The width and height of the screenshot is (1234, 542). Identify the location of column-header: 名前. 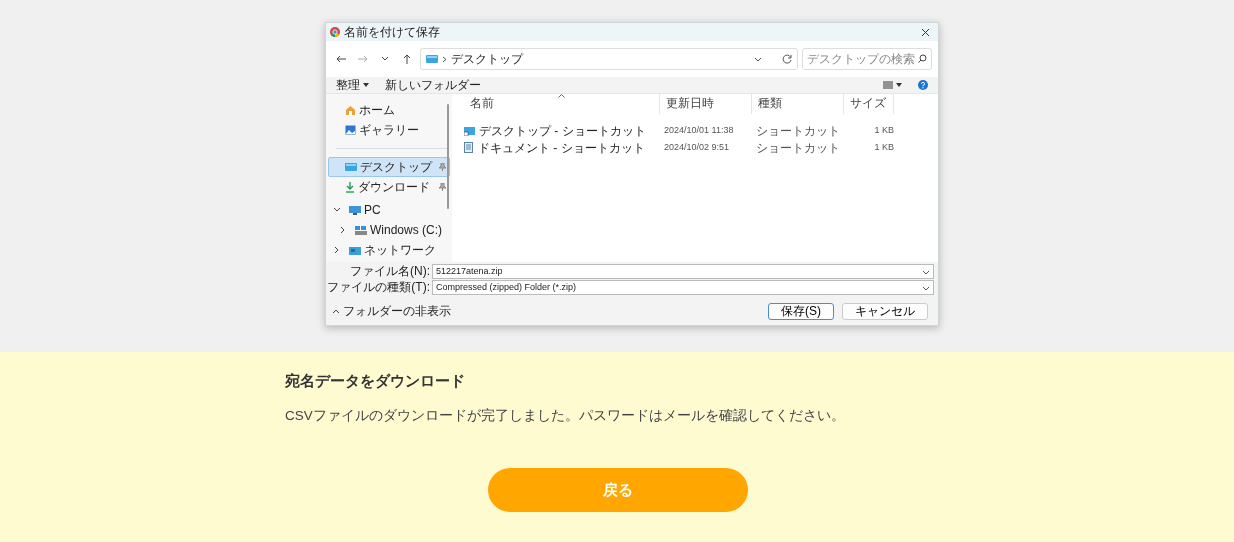
(562, 104).